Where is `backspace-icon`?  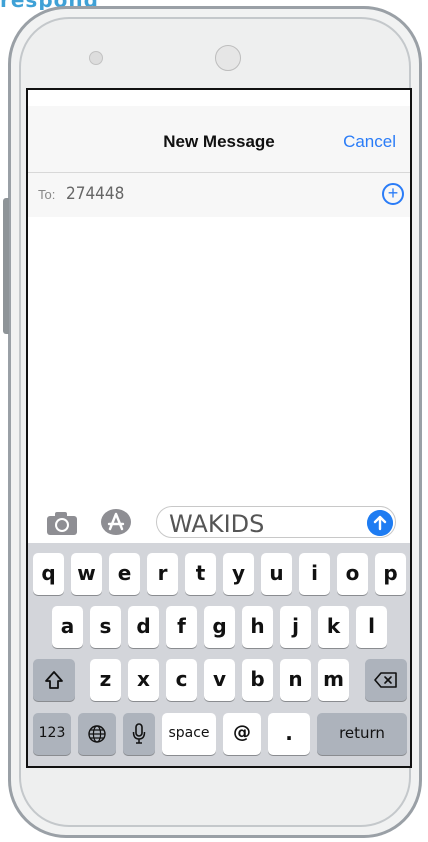
backspace-icon is located at coordinates (385, 680).